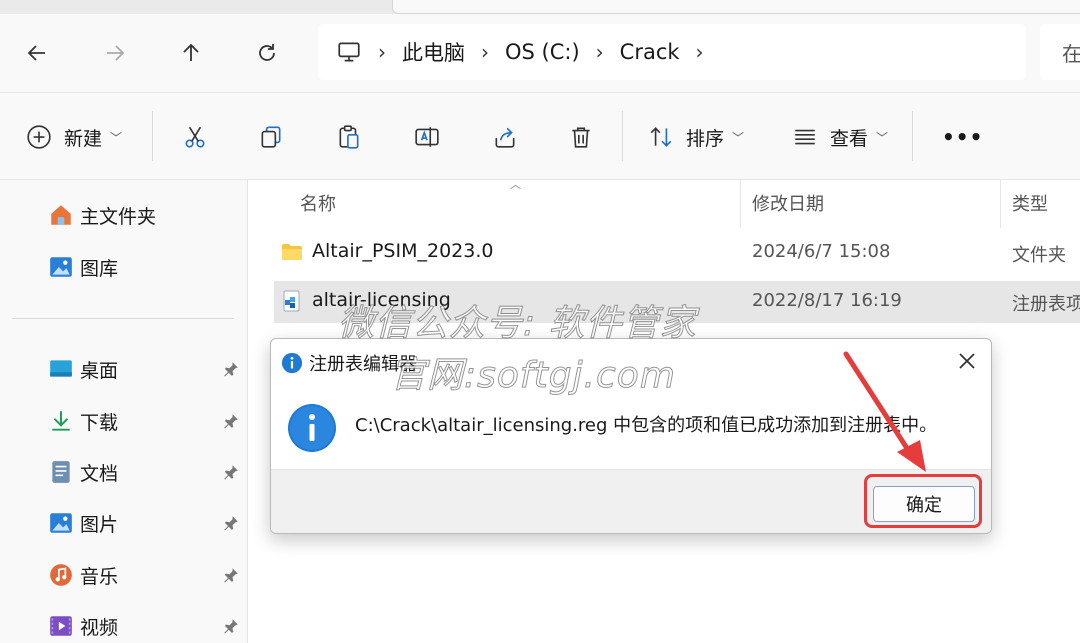  Describe the element at coordinates (788, 203) in the screenshot. I see `column-header-date: 修改日期` at that location.